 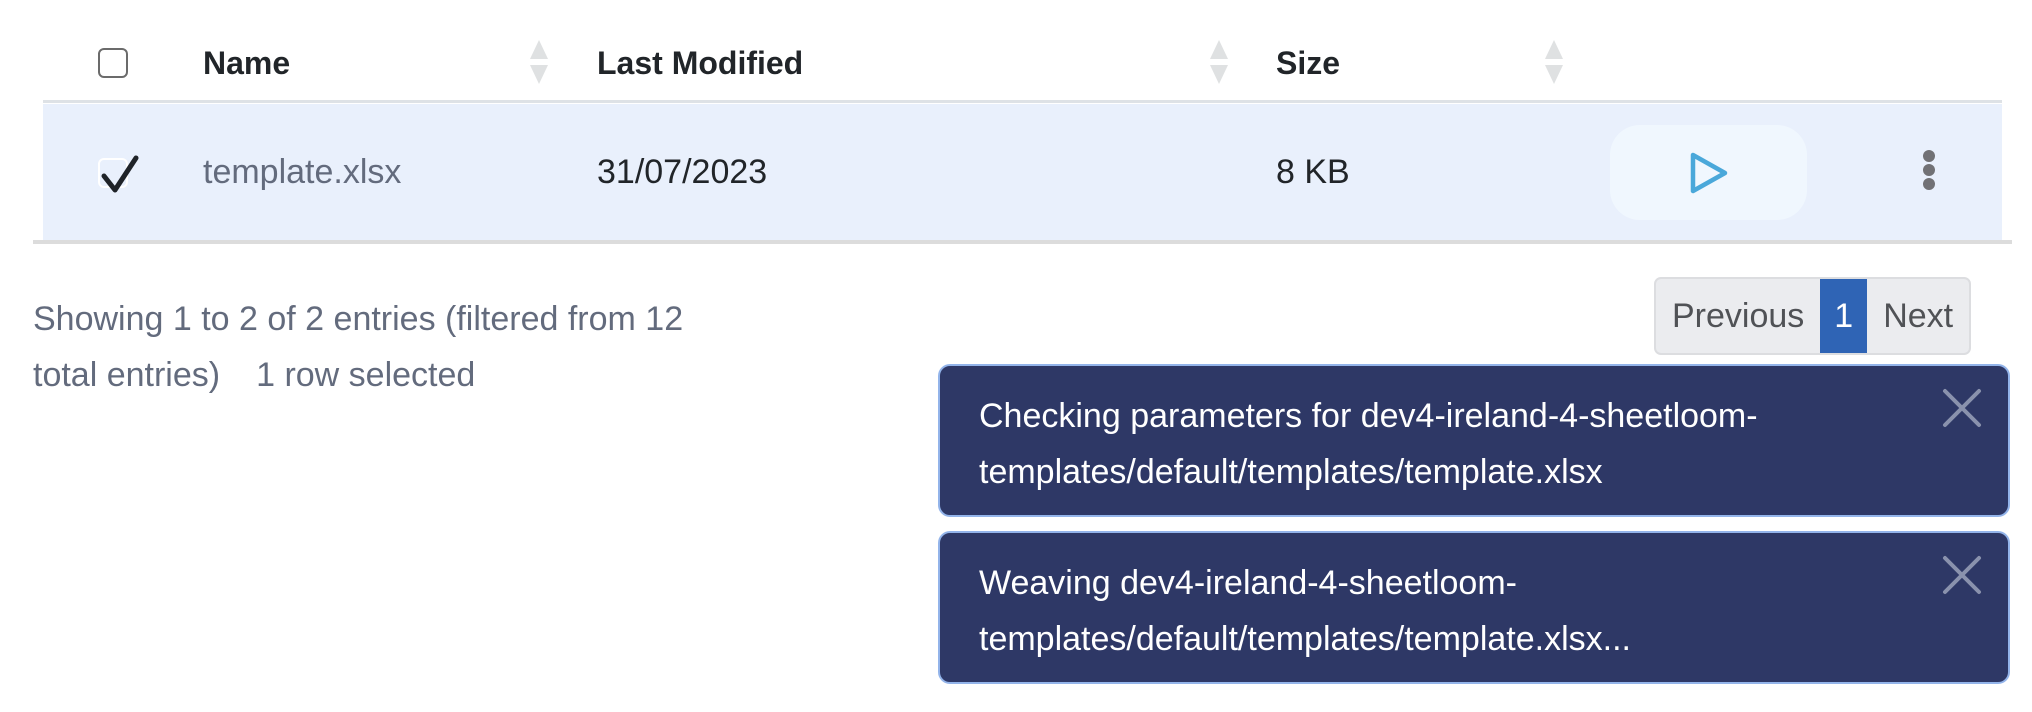 I want to click on table-header, so click(x=1022, y=51).